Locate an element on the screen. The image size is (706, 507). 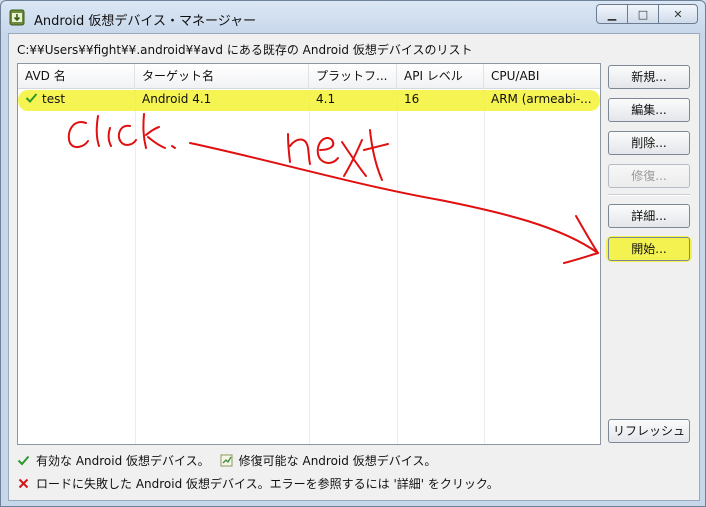
maximize-button: □ is located at coordinates (643, 14).